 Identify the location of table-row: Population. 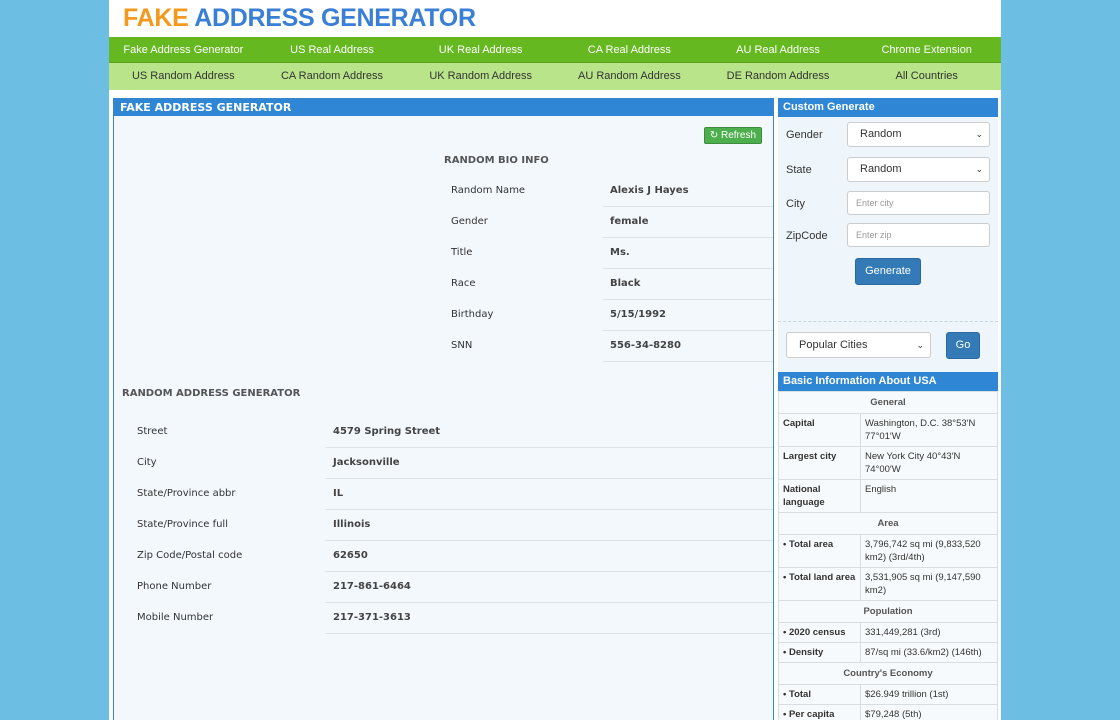
(888, 611).